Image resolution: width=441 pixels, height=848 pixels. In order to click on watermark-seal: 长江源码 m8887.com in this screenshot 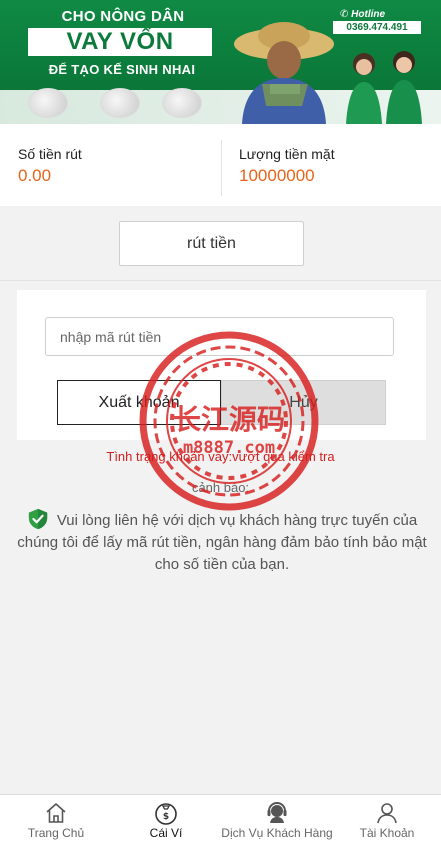, I will do `click(229, 421)`.